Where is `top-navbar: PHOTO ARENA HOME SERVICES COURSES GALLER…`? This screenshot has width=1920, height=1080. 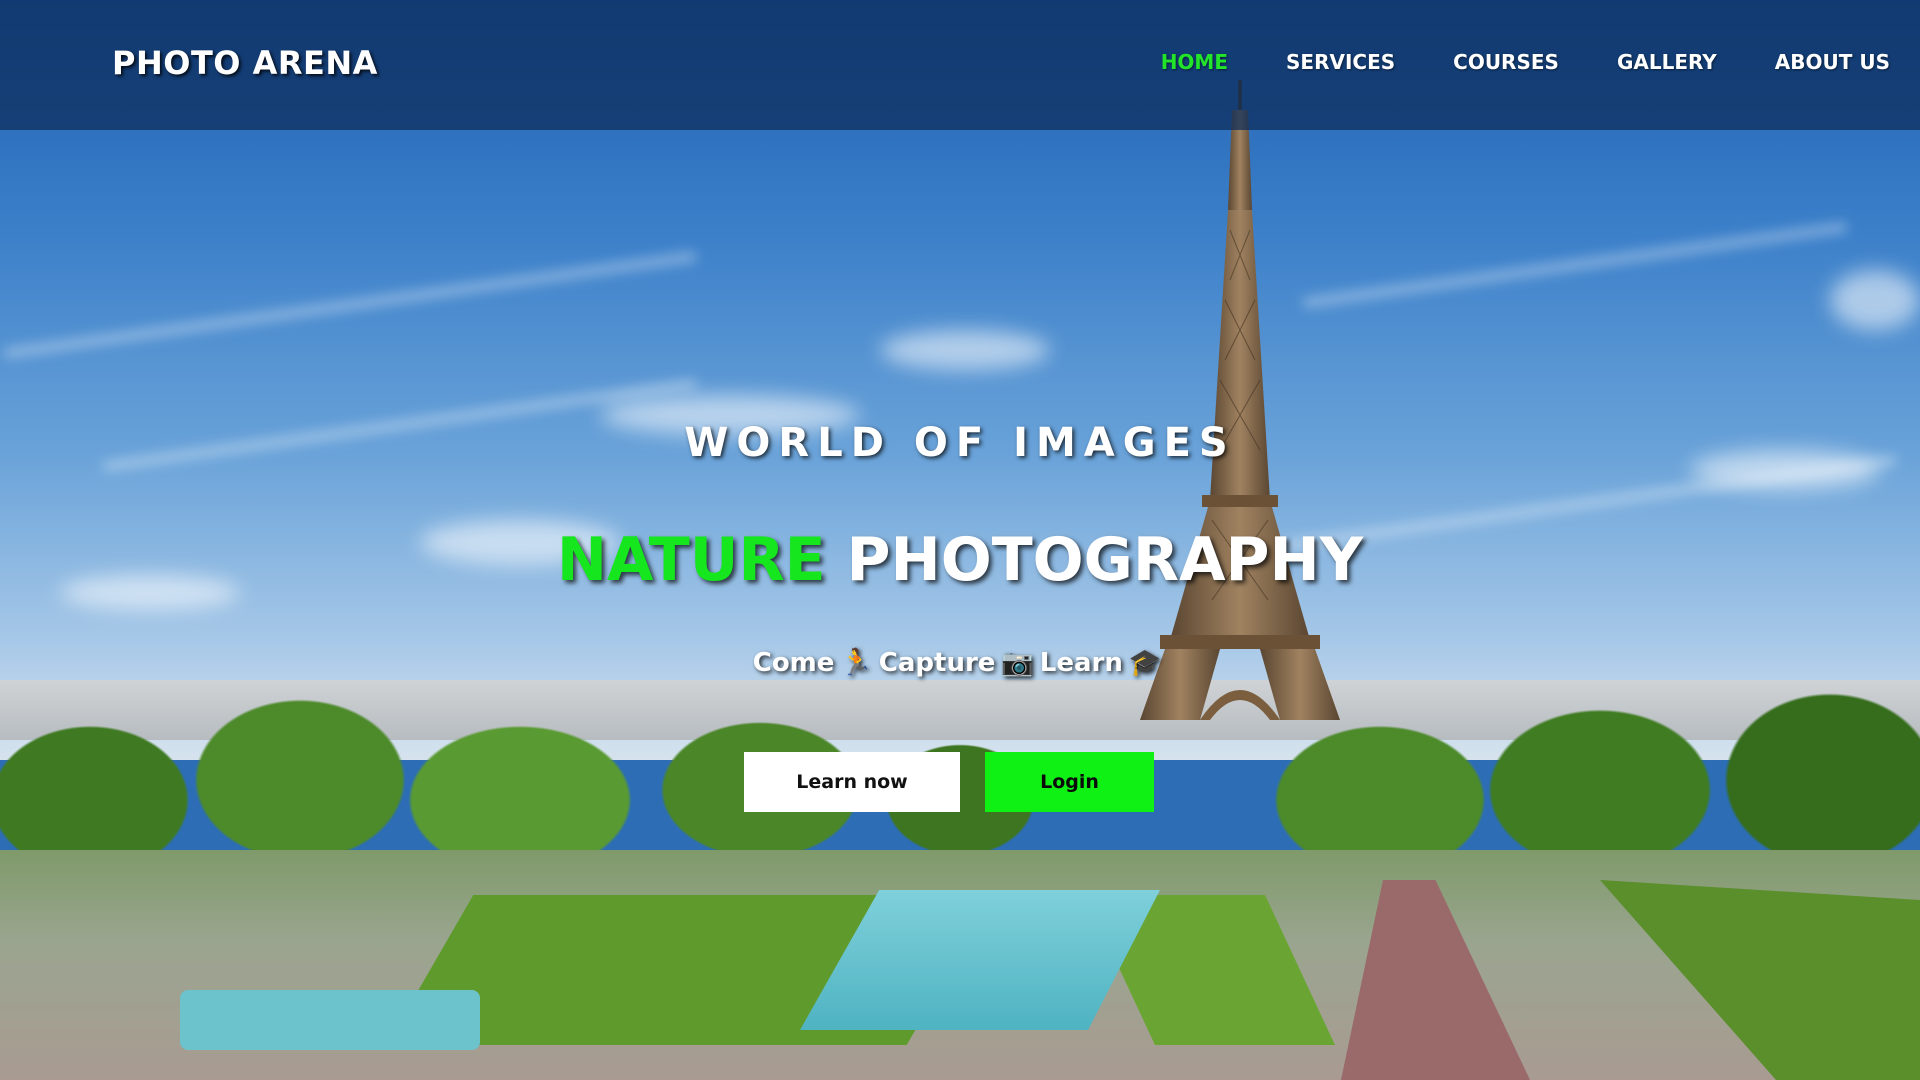
top-navbar: PHOTO ARENA HOME SERVICES COURSES GALLER… is located at coordinates (960, 65).